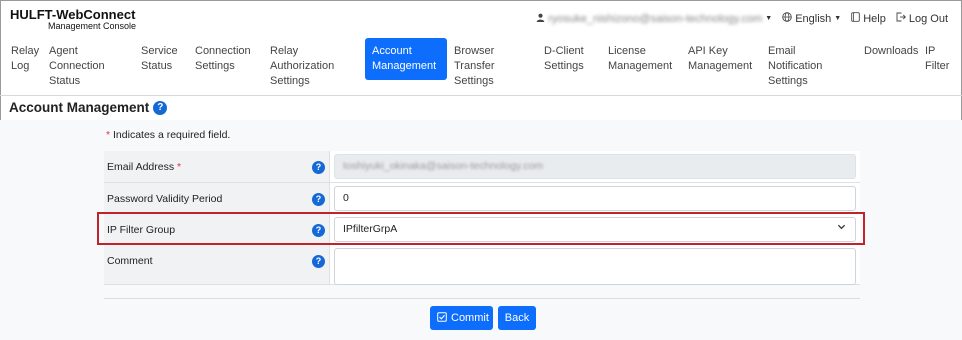 This screenshot has width=962, height=340. I want to click on password-value-cell: 0, so click(595, 198).